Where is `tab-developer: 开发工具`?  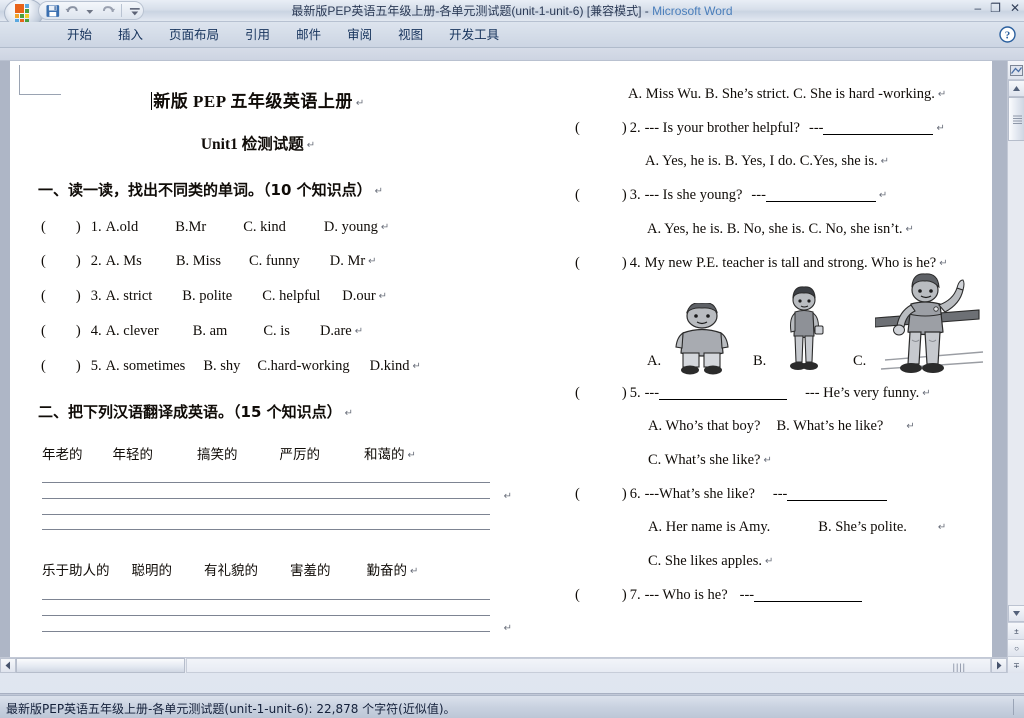
tab-developer: 开发工具 is located at coordinates (474, 35).